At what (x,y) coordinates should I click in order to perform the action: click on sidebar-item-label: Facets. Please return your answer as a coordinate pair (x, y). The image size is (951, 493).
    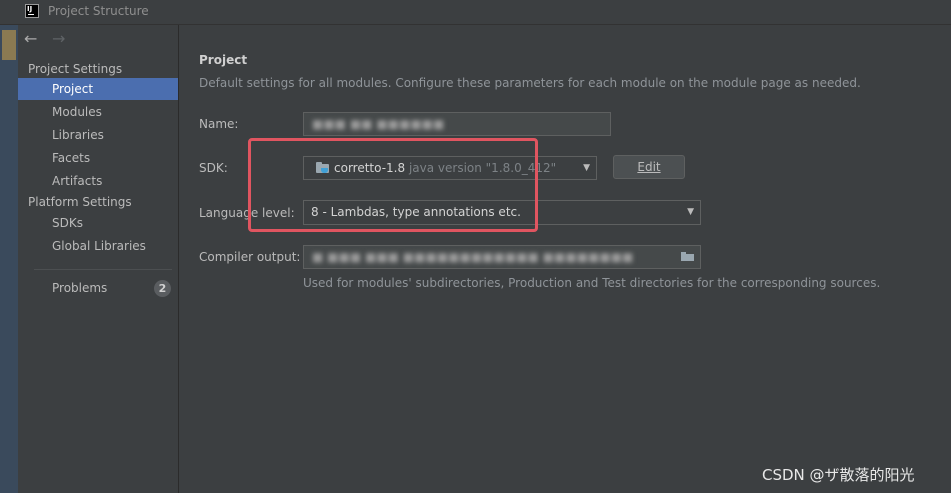
    Looking at the image, I should click on (71, 158).